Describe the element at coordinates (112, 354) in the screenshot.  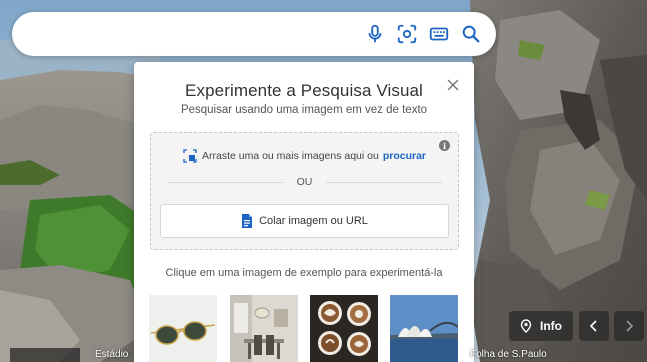
I see `caption-left: Estádio` at that location.